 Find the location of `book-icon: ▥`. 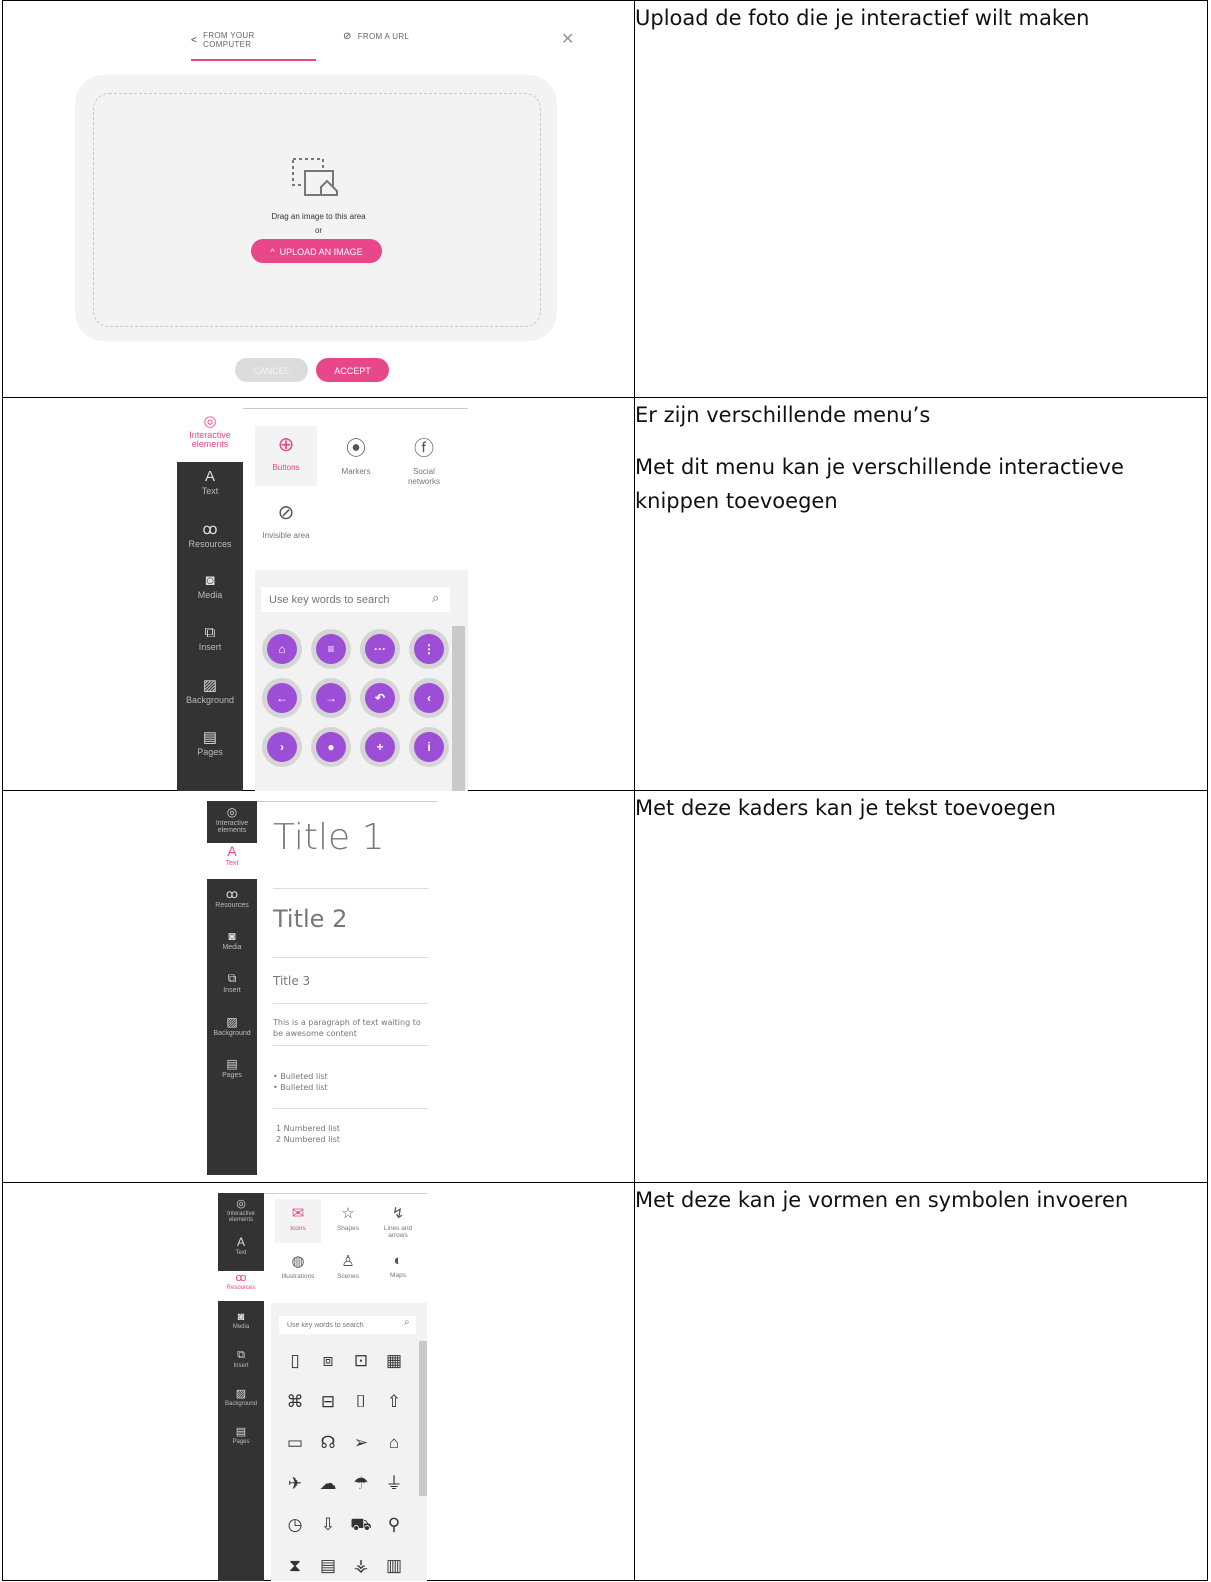

book-icon: ▥ is located at coordinates (394, 1566).